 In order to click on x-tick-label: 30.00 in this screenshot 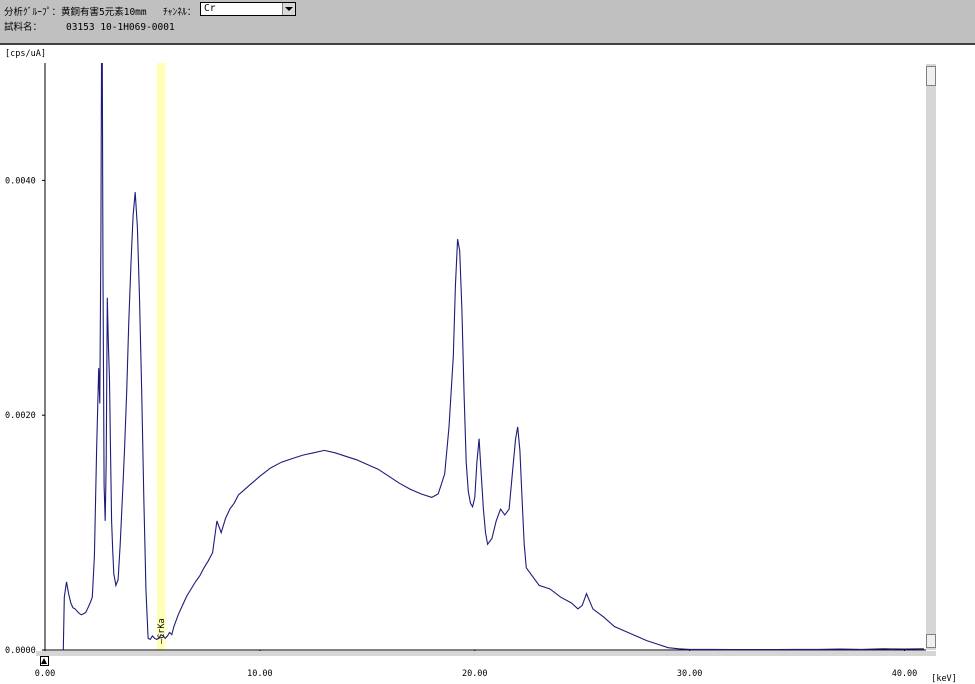, I will do `click(690, 674)`.